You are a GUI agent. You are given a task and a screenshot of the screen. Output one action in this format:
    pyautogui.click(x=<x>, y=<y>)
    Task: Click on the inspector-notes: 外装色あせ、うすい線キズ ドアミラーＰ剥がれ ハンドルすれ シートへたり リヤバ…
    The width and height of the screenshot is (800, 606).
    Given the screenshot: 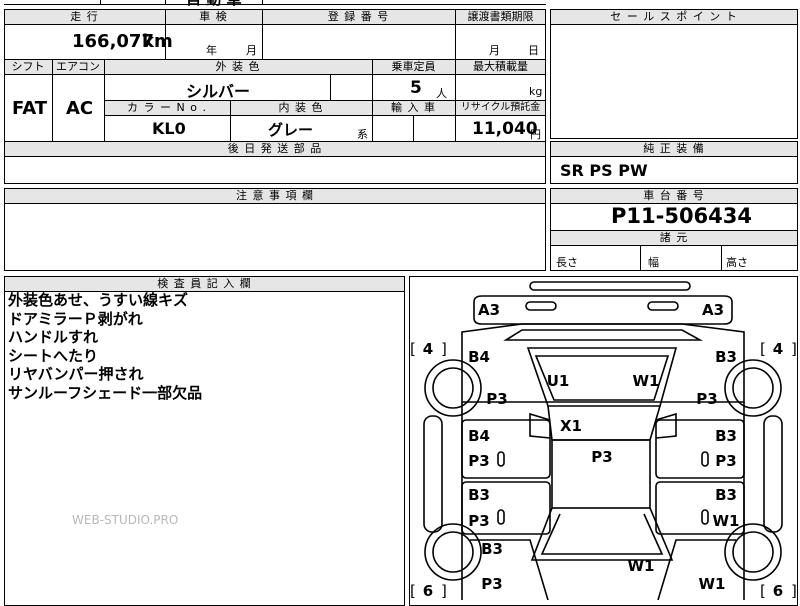 What is the action you would take?
    pyautogui.click(x=105, y=346)
    